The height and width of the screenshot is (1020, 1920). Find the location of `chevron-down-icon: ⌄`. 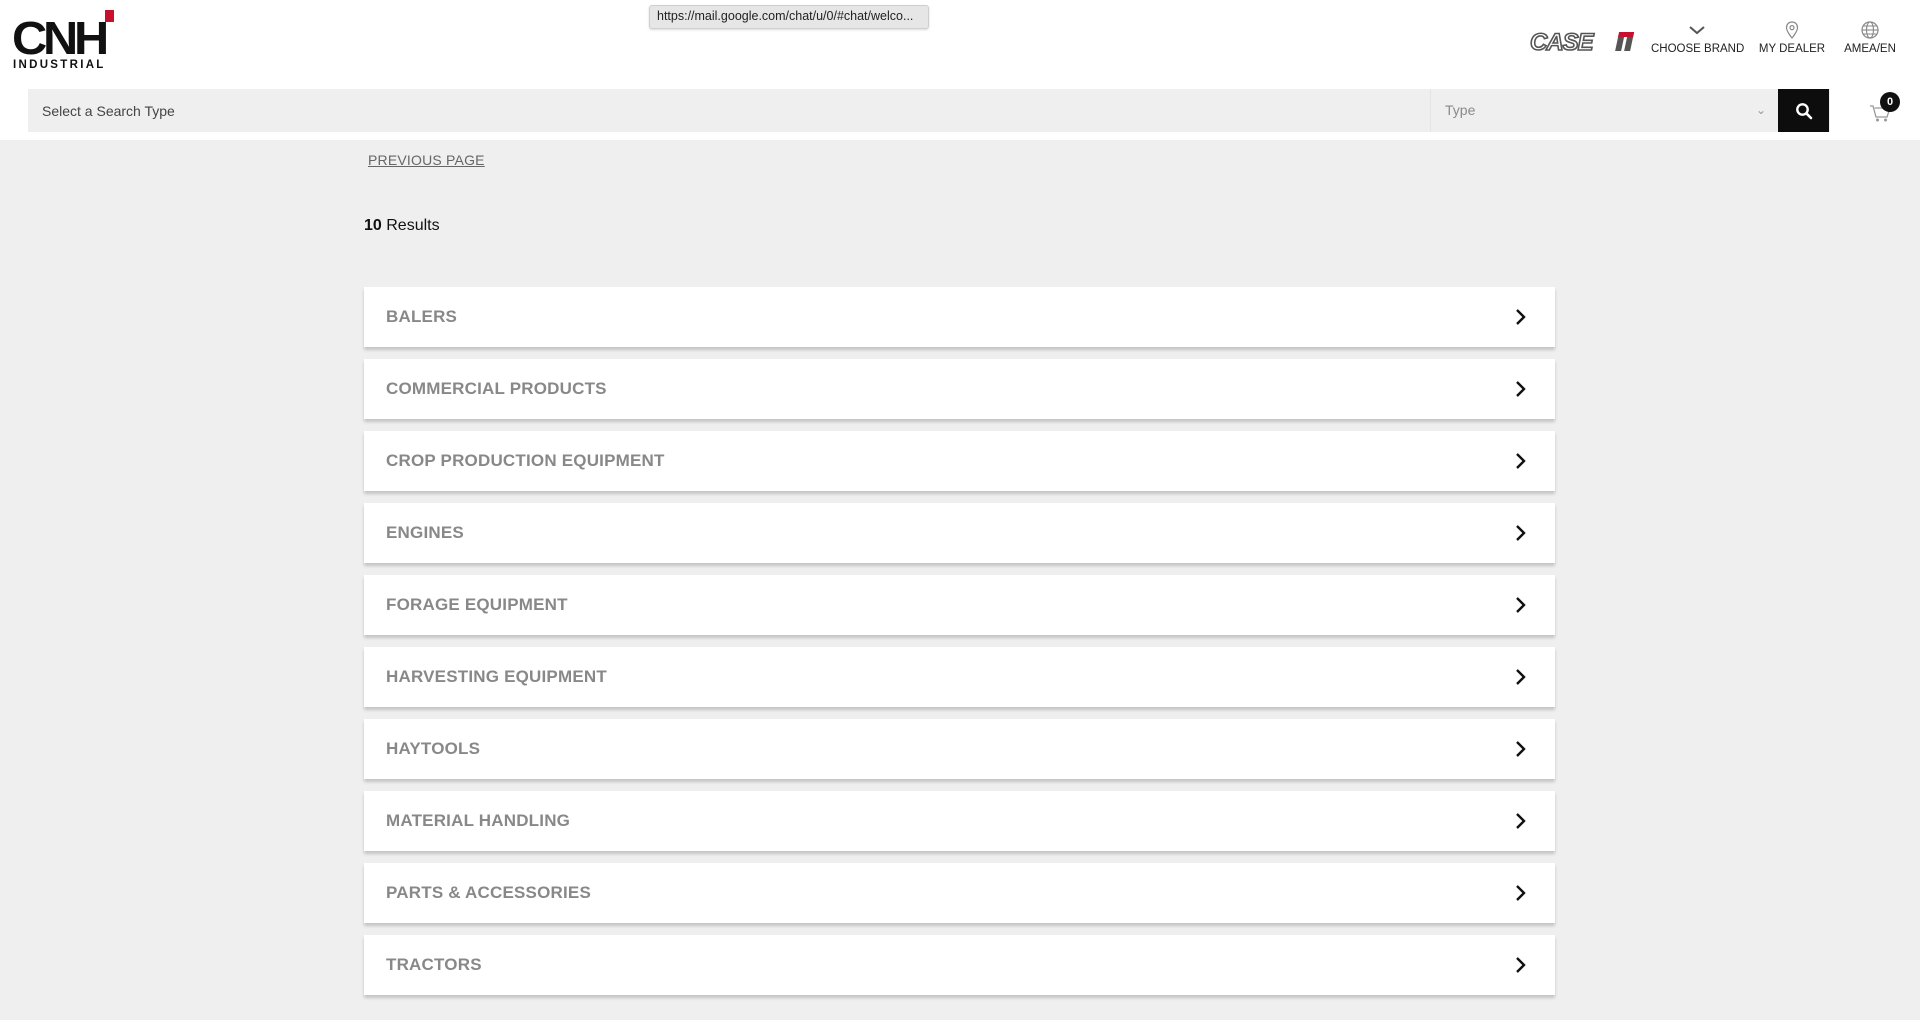

chevron-down-icon: ⌄ is located at coordinates (1760, 110).